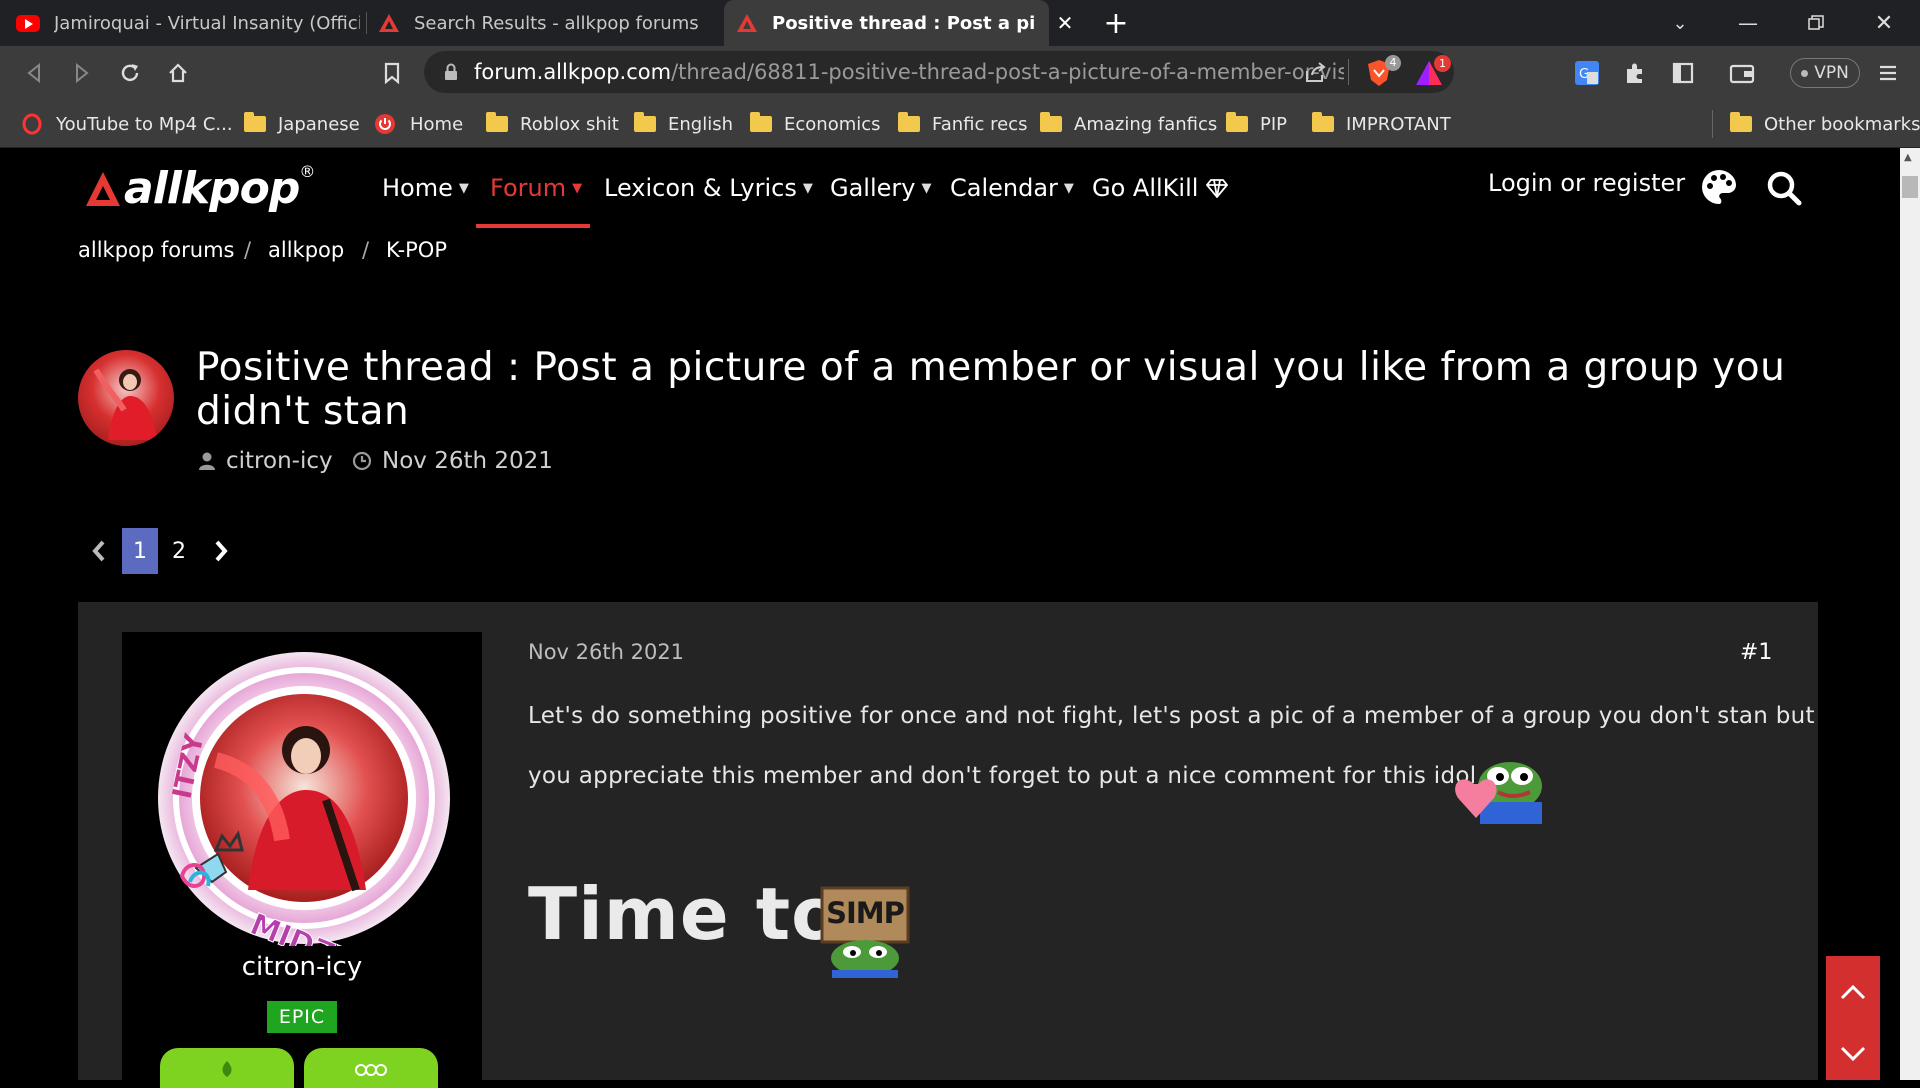  Describe the element at coordinates (126, 398) in the screenshot. I see `thread-author-avatar` at that location.